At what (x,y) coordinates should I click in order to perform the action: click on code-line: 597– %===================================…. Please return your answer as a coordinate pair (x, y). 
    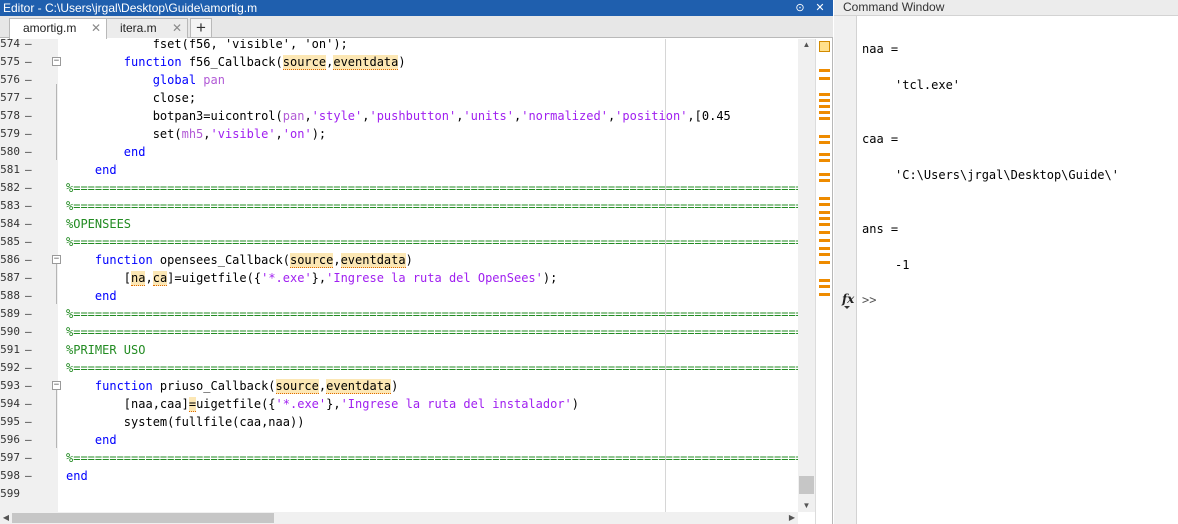
    Looking at the image, I should click on (399, 458).